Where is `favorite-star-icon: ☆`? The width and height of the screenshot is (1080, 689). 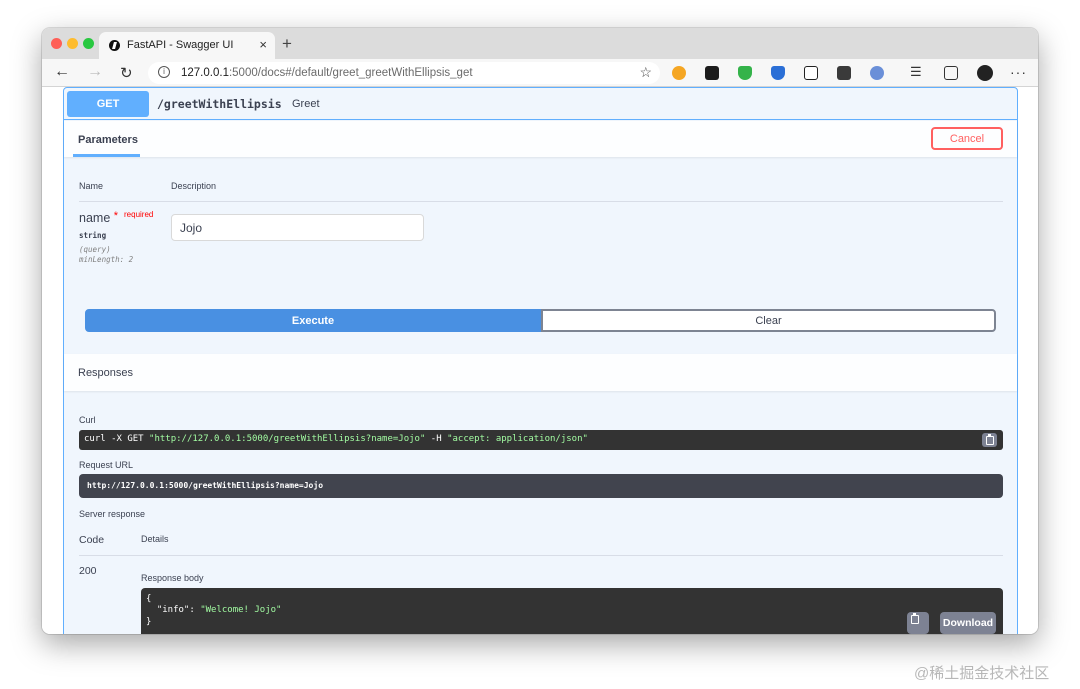
favorite-star-icon: ☆ is located at coordinates (645, 72).